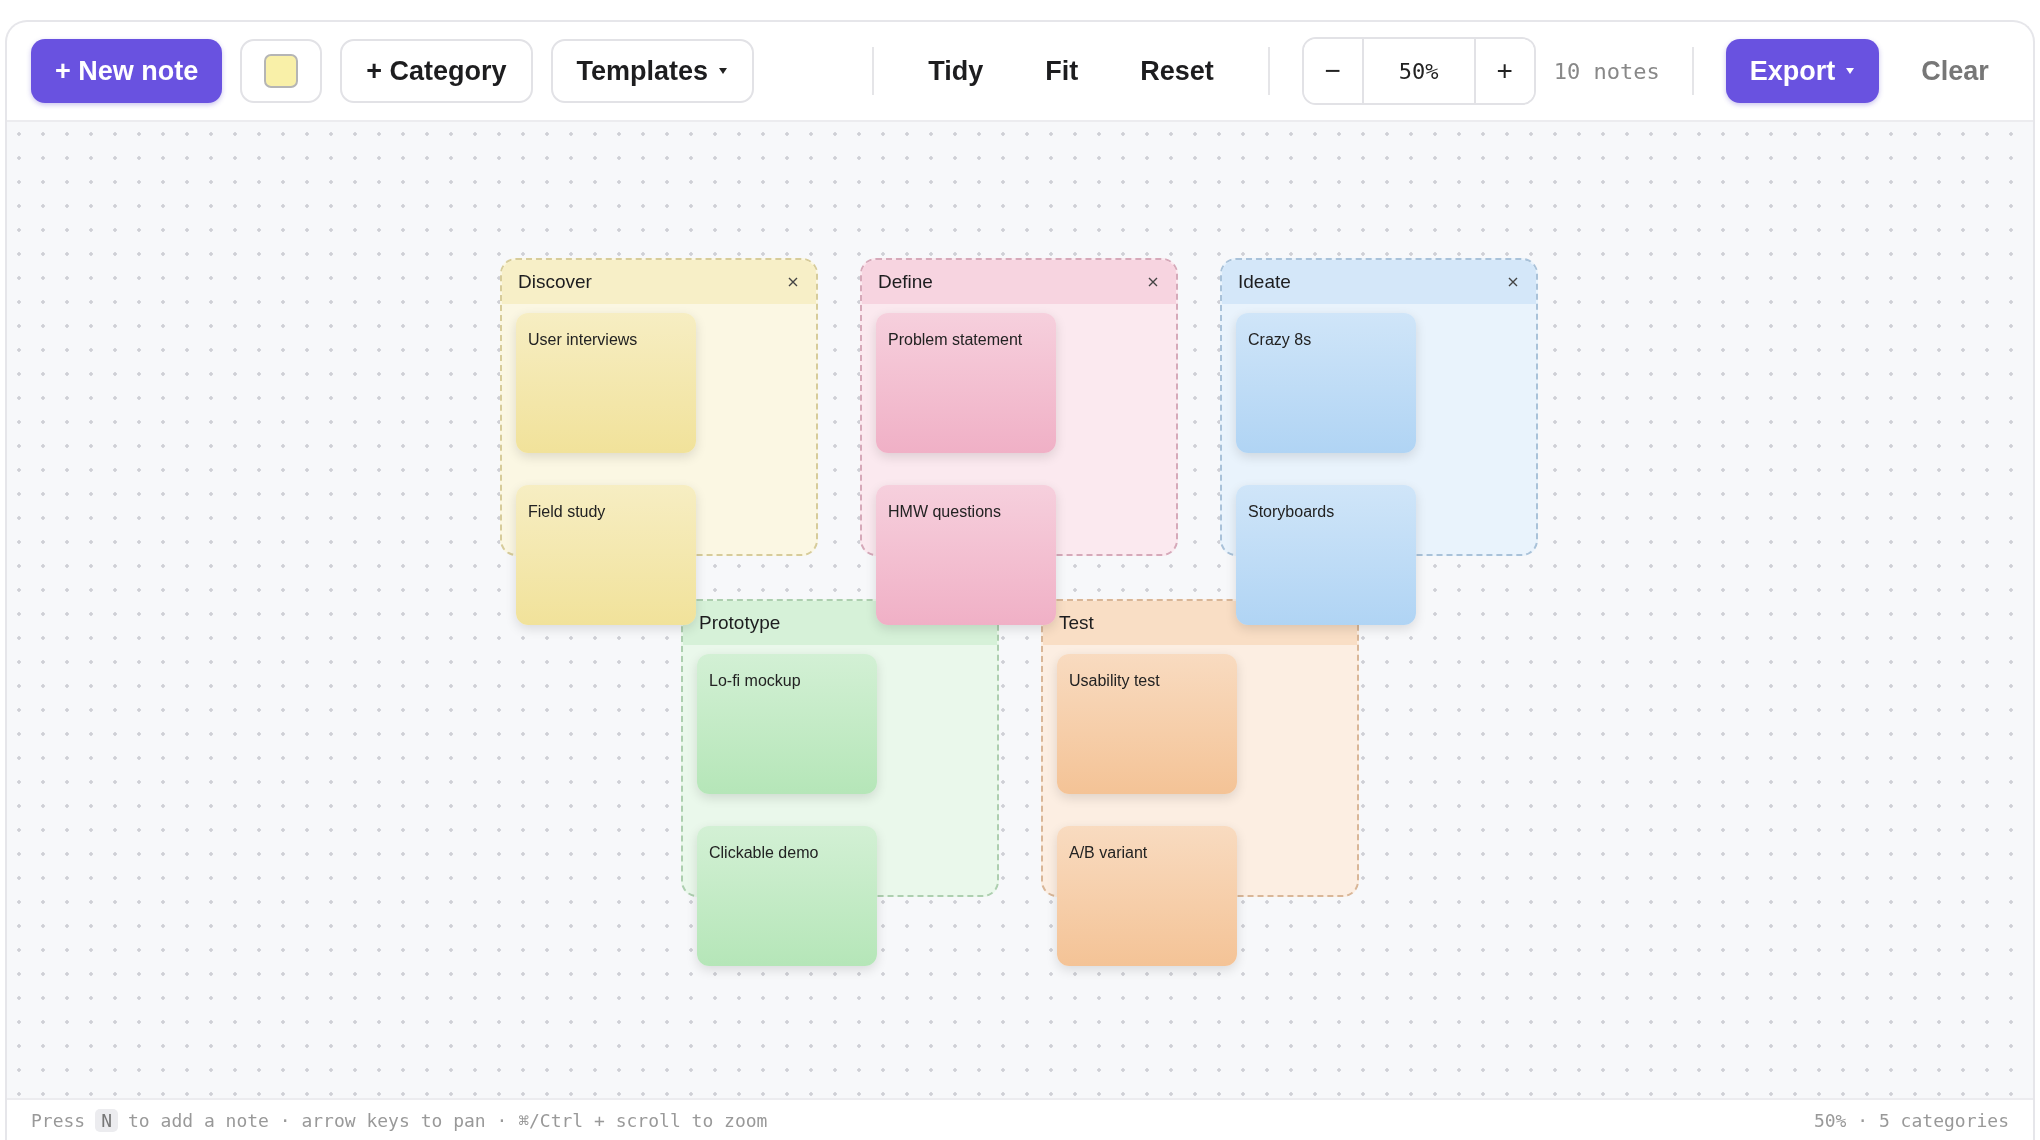  What do you see at coordinates (1326, 383) in the screenshot?
I see `sticky-note: Crazy 8s` at bounding box center [1326, 383].